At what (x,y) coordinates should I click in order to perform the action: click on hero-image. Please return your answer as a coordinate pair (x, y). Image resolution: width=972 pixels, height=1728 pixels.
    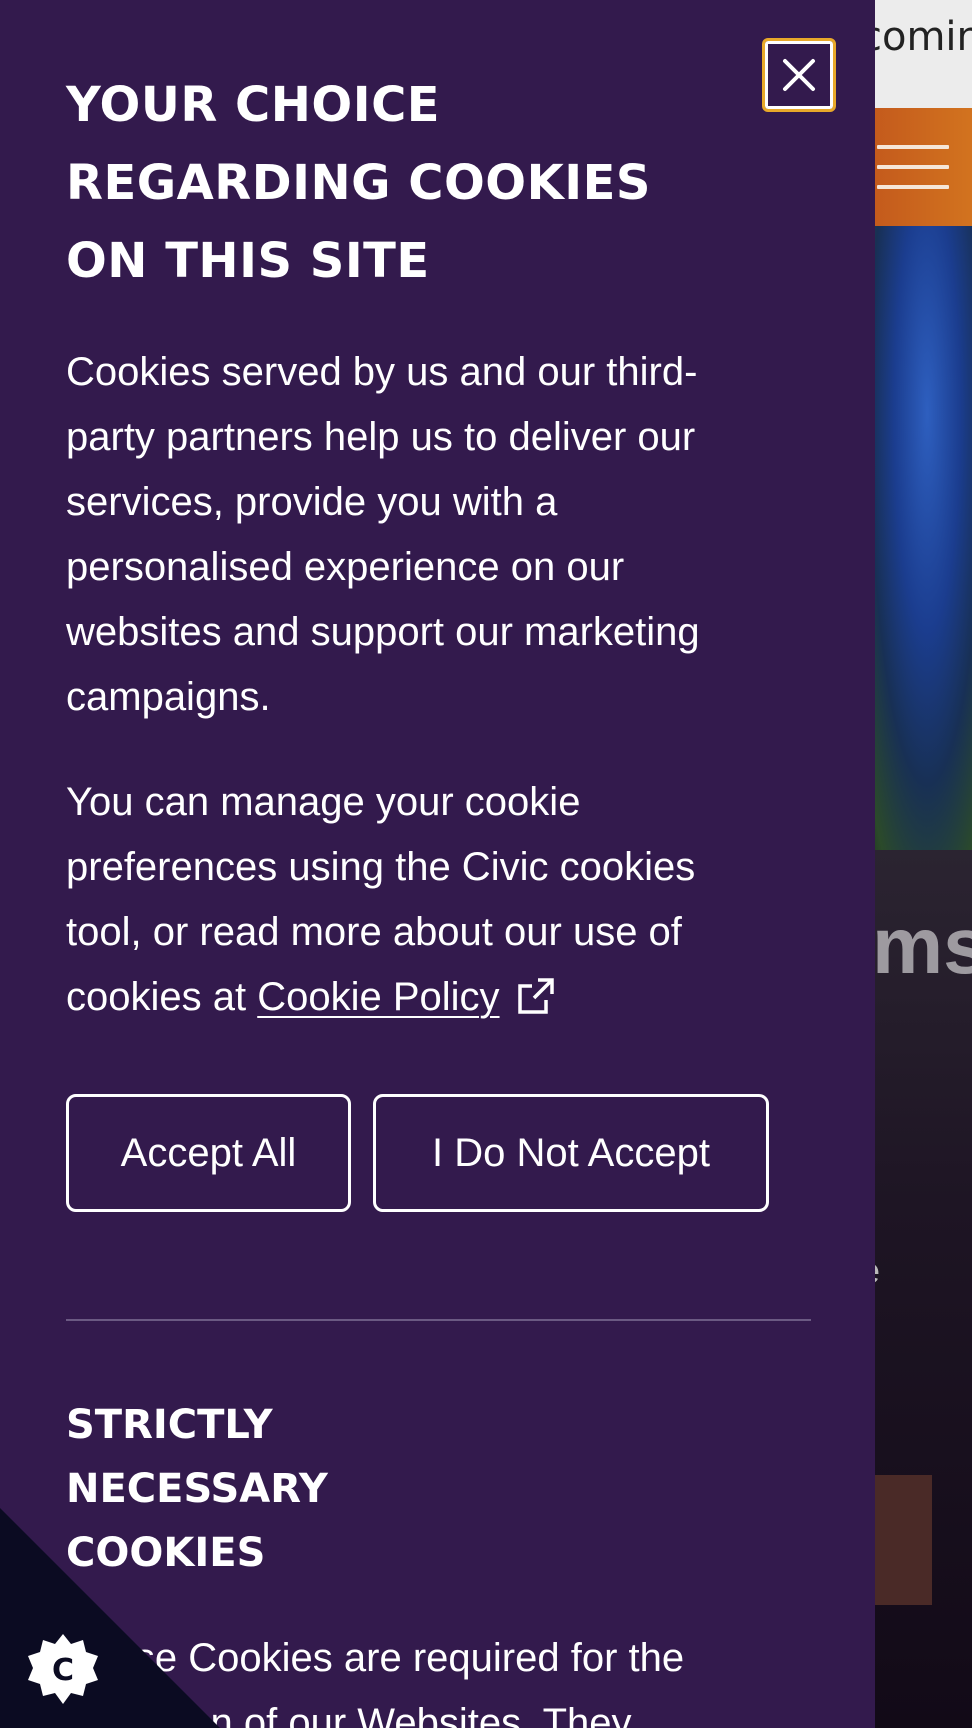
    Looking at the image, I should click on (916, 538).